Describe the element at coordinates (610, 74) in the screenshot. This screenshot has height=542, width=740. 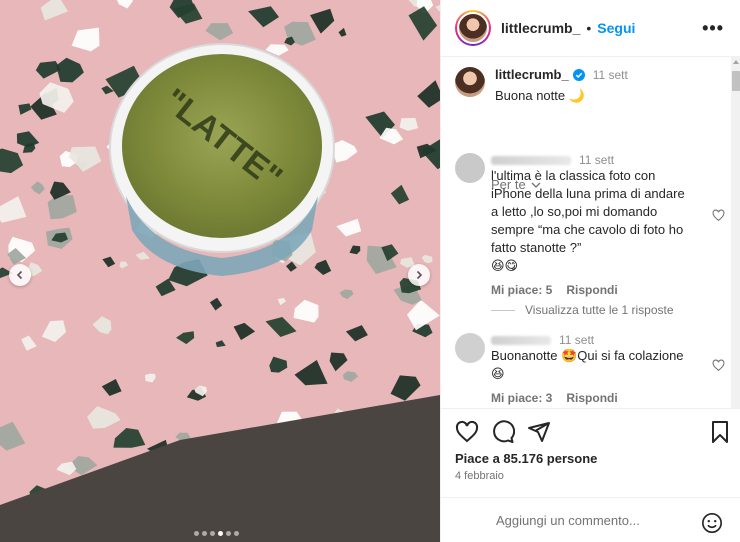
I see `caption-time: 11 sett` at that location.